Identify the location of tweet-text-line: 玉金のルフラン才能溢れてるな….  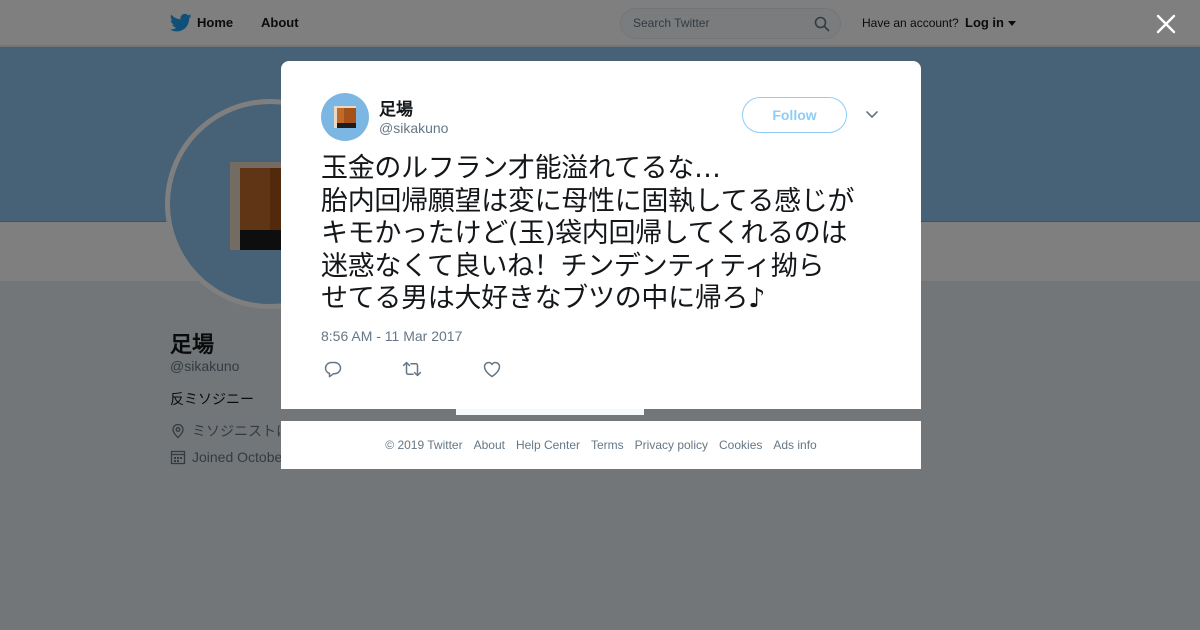
(521, 168).